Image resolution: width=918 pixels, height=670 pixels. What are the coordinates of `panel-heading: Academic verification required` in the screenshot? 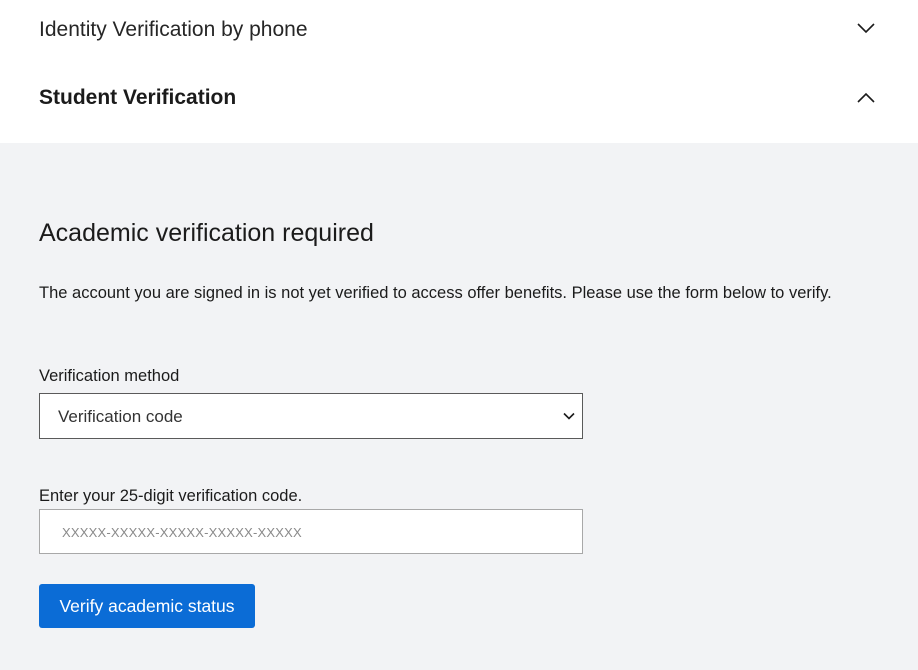 It's located at (206, 233).